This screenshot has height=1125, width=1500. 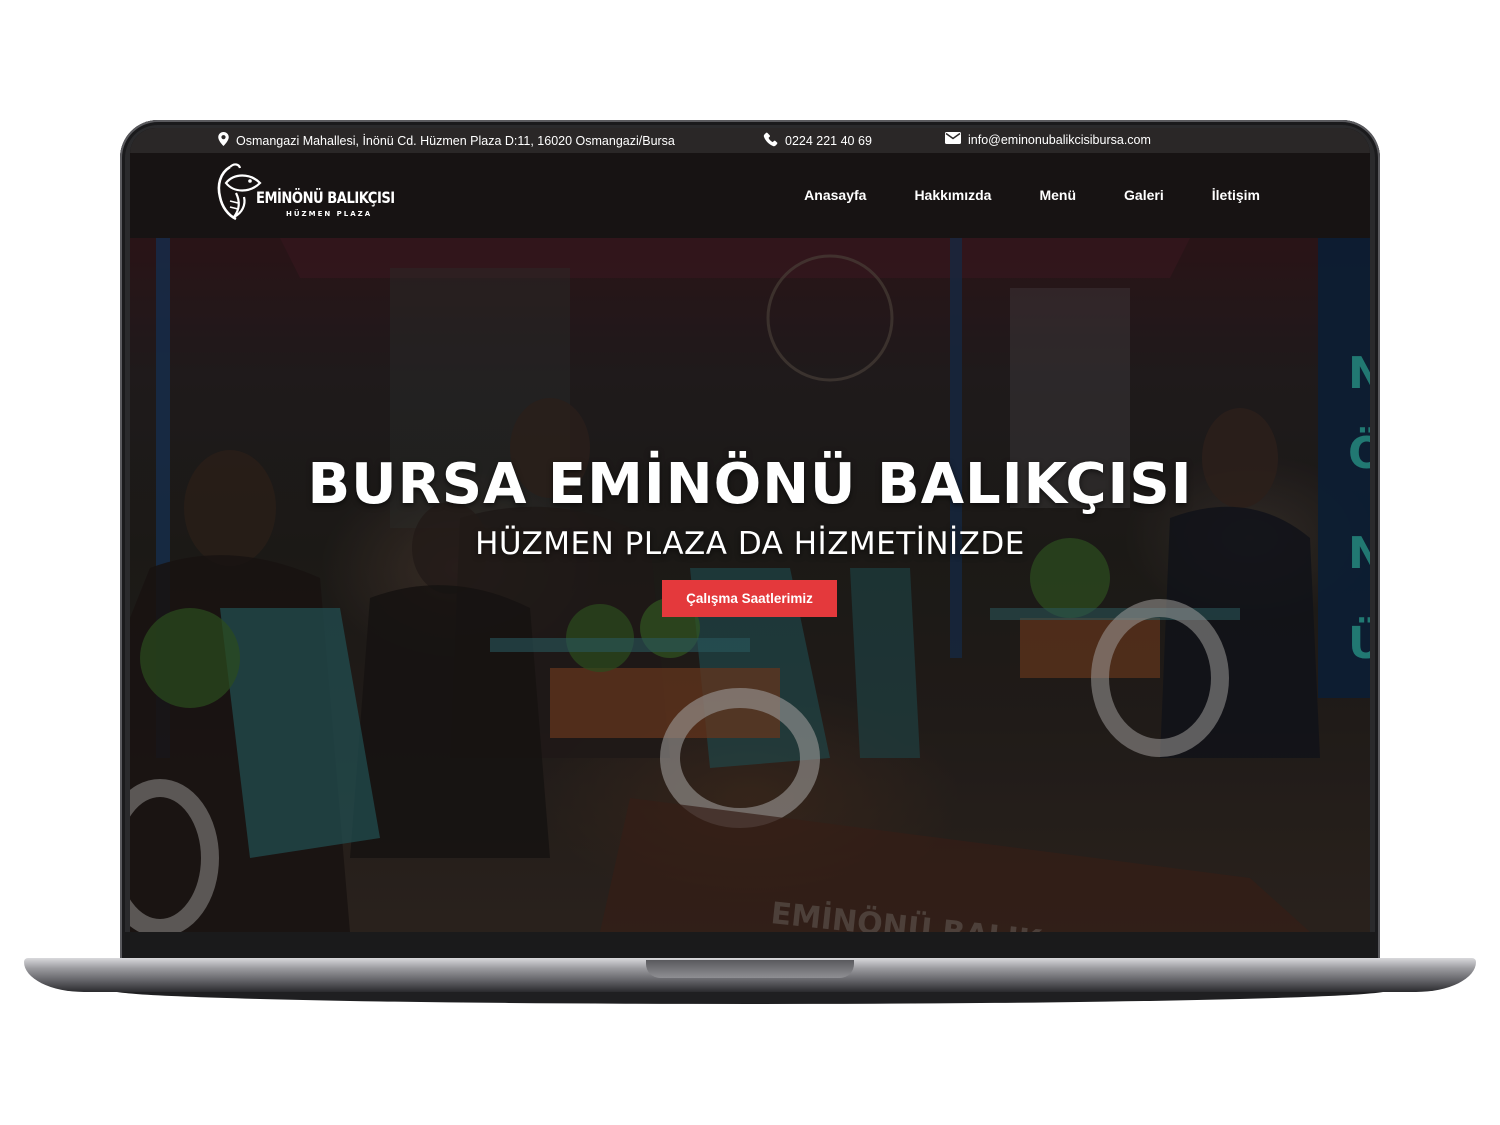 What do you see at coordinates (227, 140) in the screenshot?
I see `map-pin-icon` at bounding box center [227, 140].